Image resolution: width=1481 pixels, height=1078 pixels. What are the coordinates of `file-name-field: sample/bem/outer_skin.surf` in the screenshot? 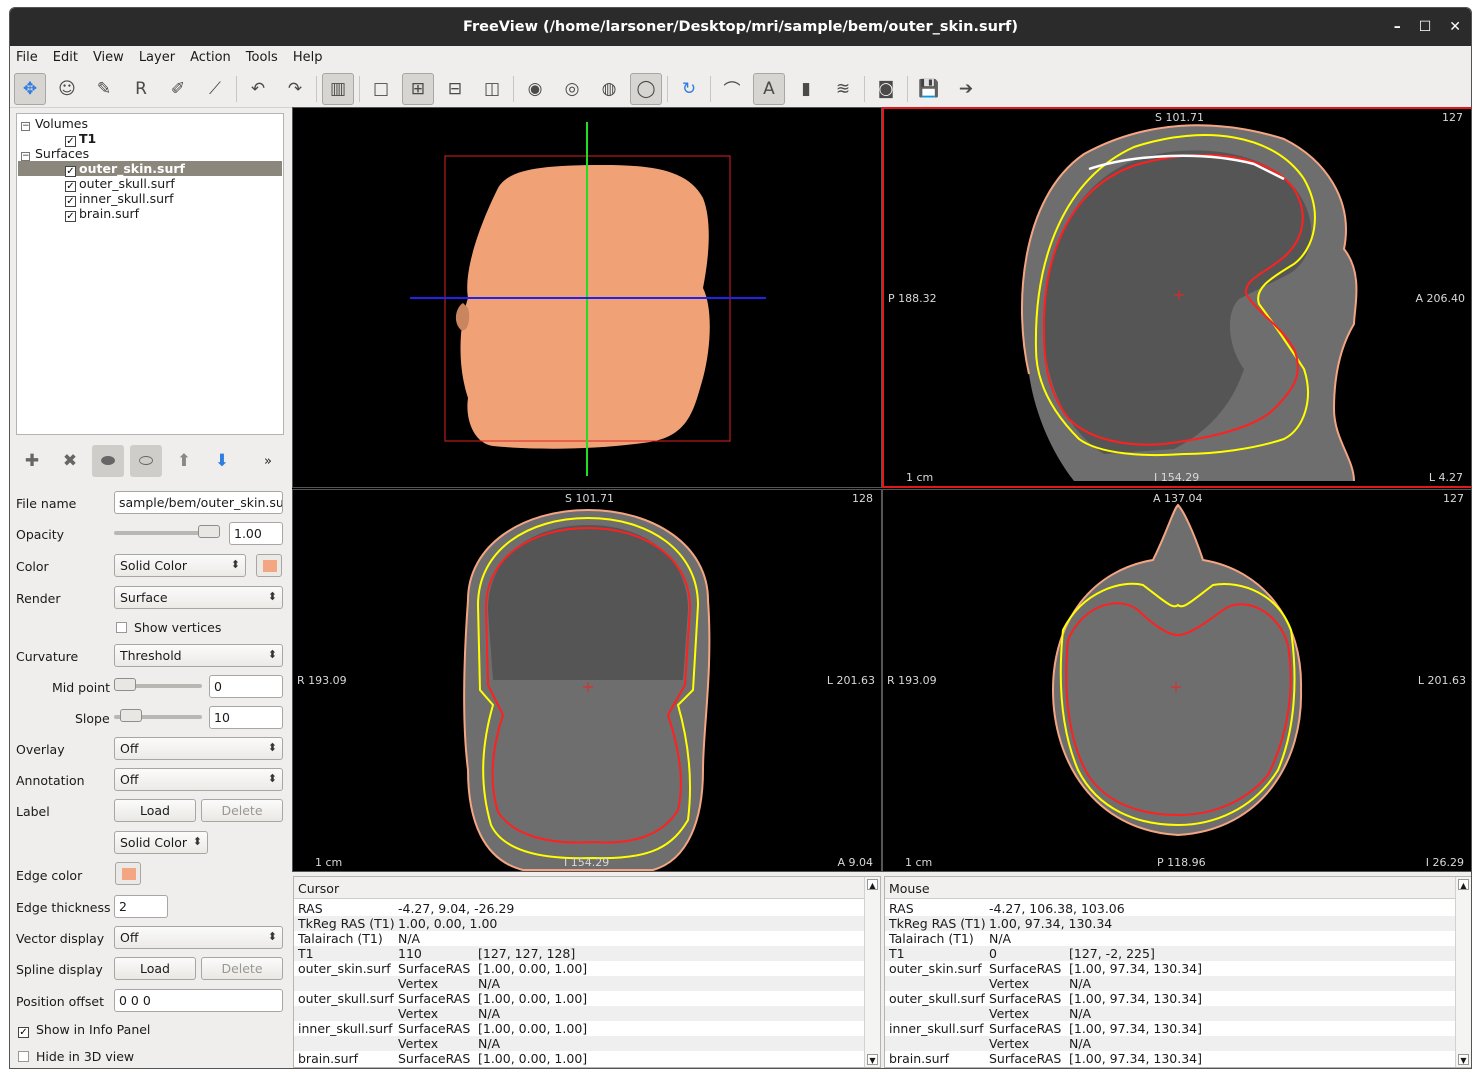 It's located at (198, 502).